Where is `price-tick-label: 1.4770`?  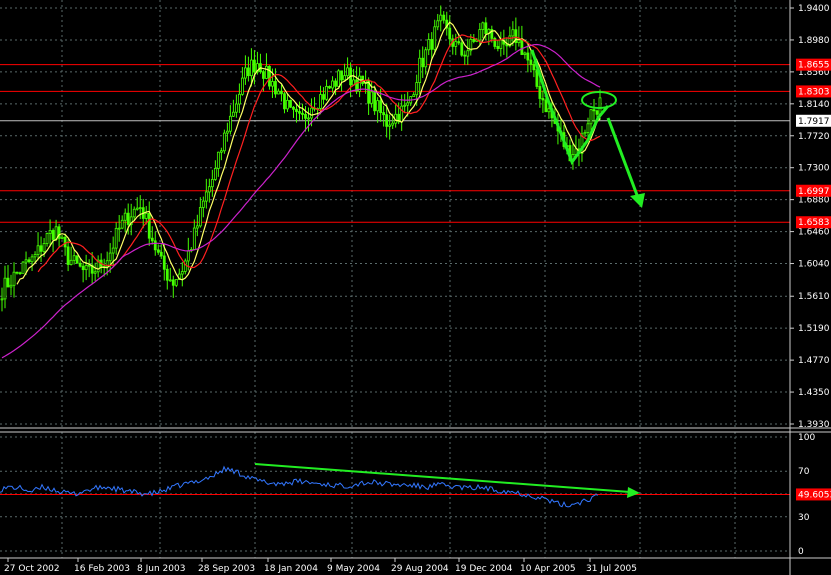 price-tick-label: 1.4770 is located at coordinates (814, 361).